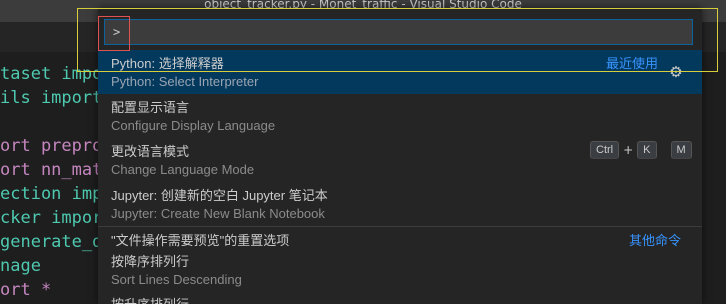 The height and width of the screenshot is (304, 726). I want to click on command-label: "文件操作需要预览"的重置选项, so click(200, 240).